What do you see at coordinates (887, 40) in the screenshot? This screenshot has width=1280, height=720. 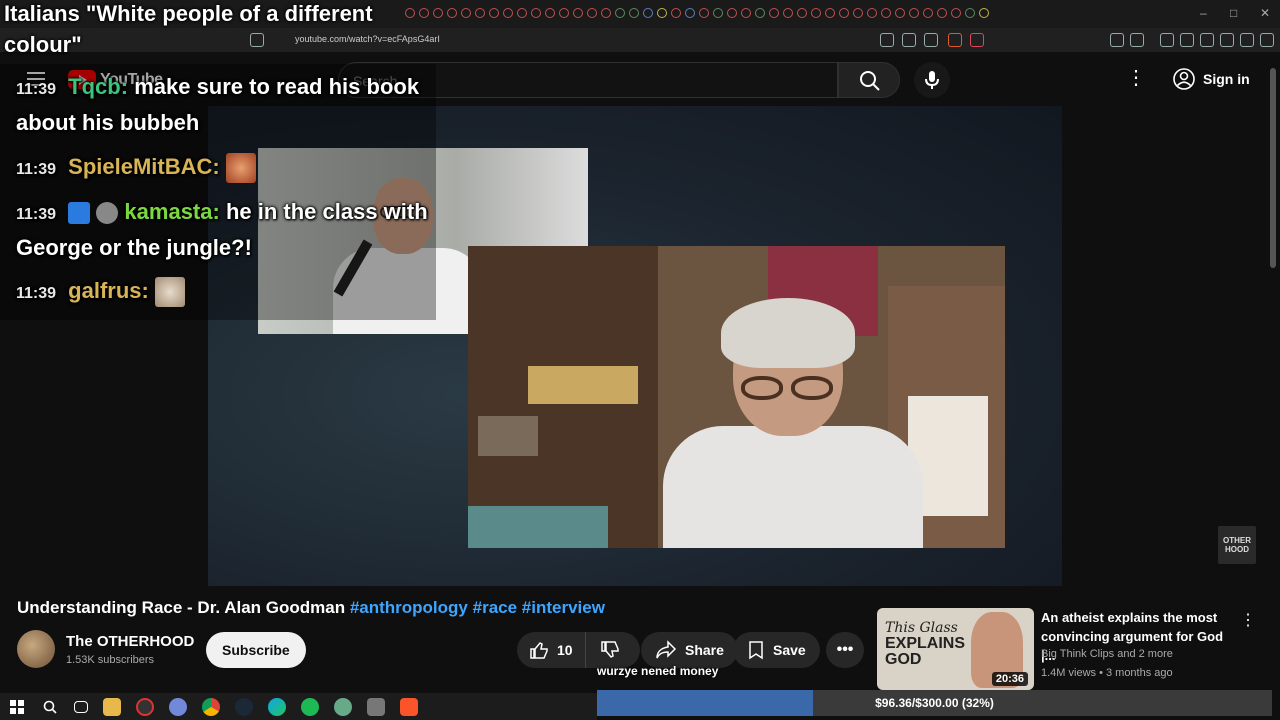 I see `screen-icon` at bounding box center [887, 40].